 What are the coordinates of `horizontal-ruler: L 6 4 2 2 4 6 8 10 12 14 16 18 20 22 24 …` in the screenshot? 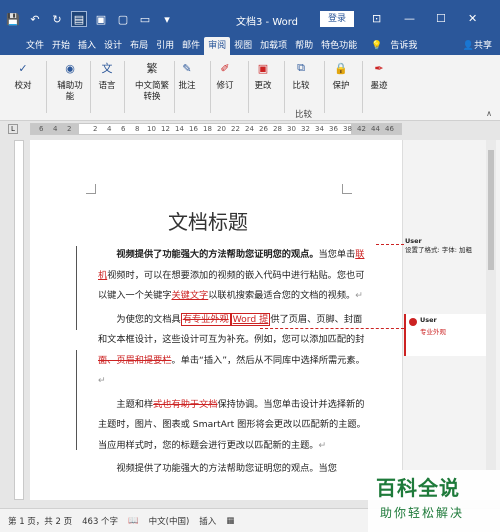 It's located at (250, 129).